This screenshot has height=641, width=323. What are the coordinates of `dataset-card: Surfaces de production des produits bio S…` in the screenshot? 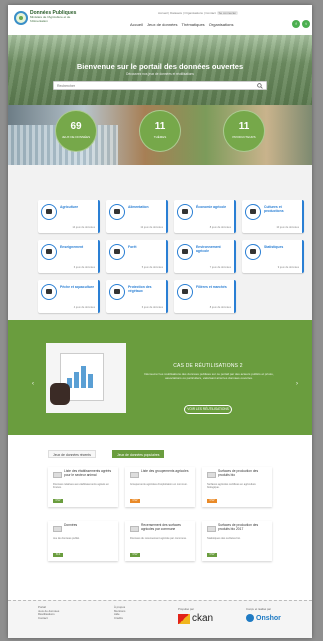 It's located at (237, 487).